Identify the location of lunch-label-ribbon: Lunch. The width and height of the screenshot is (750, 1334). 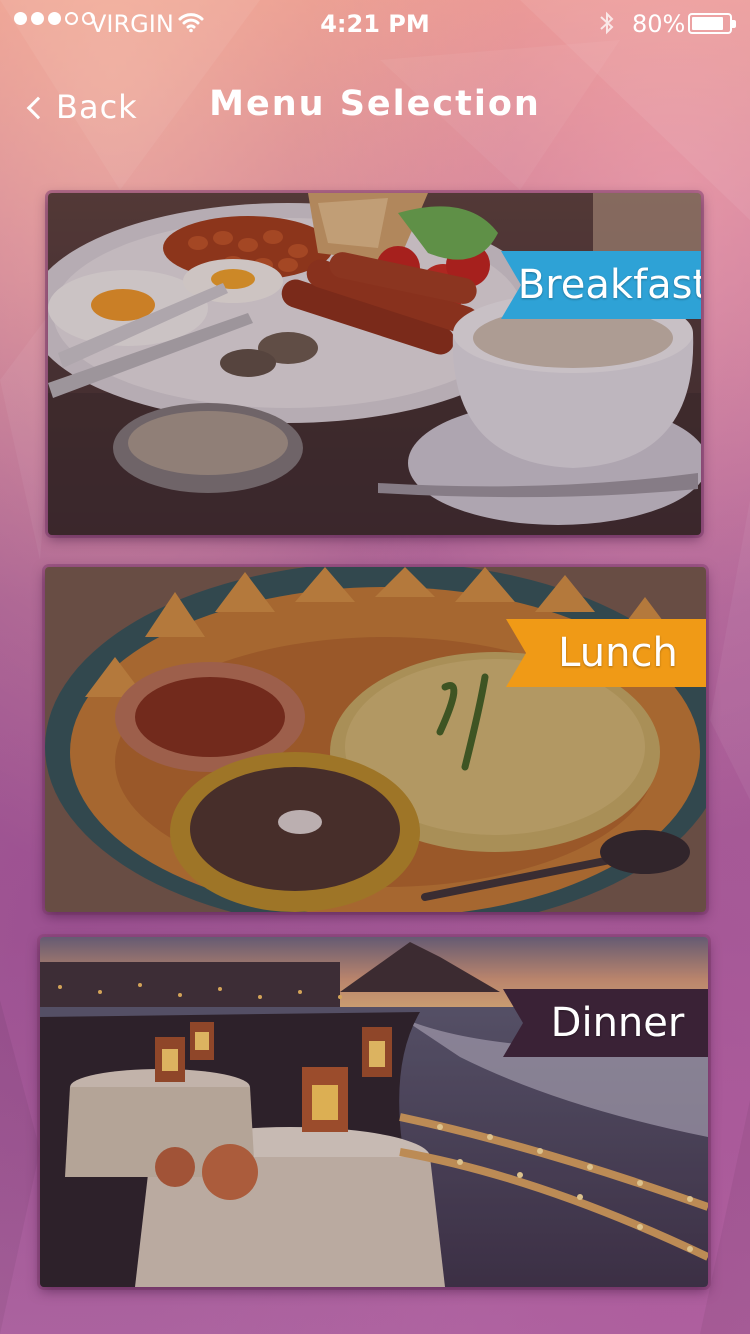
(606, 653).